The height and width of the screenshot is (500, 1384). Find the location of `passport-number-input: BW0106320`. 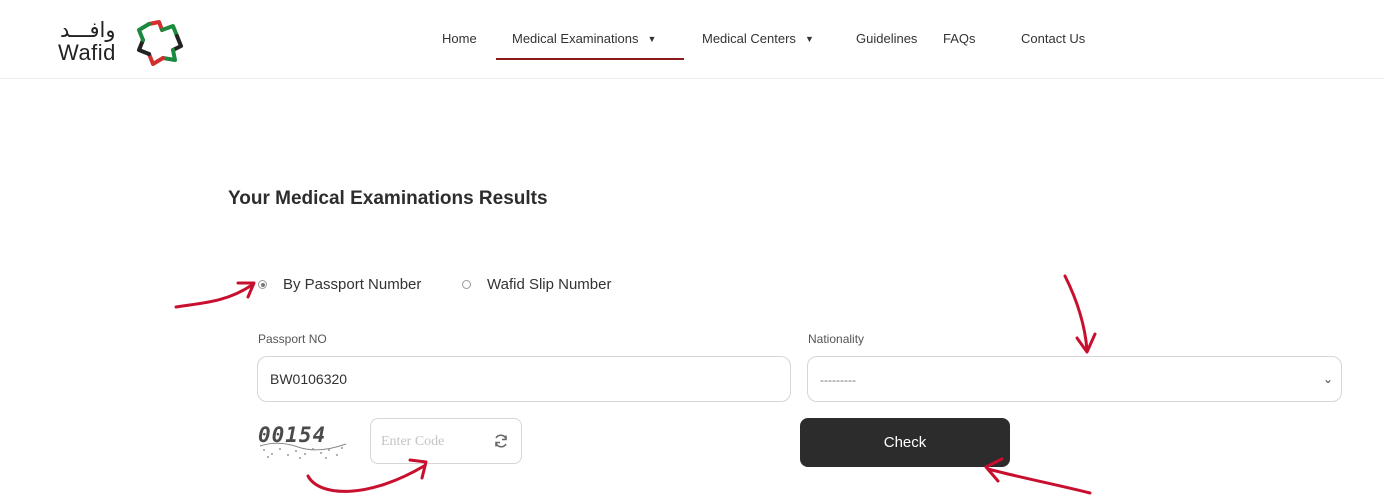

passport-number-input: BW0106320 is located at coordinates (524, 379).